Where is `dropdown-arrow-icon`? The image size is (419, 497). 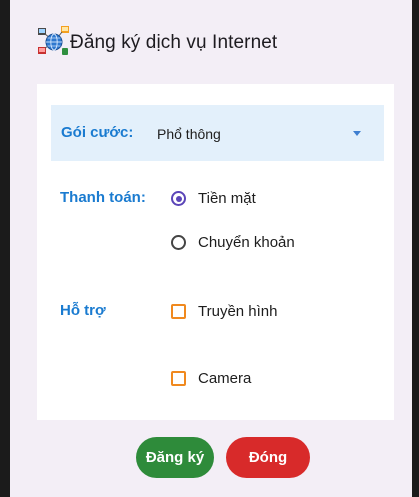 dropdown-arrow-icon is located at coordinates (357, 133).